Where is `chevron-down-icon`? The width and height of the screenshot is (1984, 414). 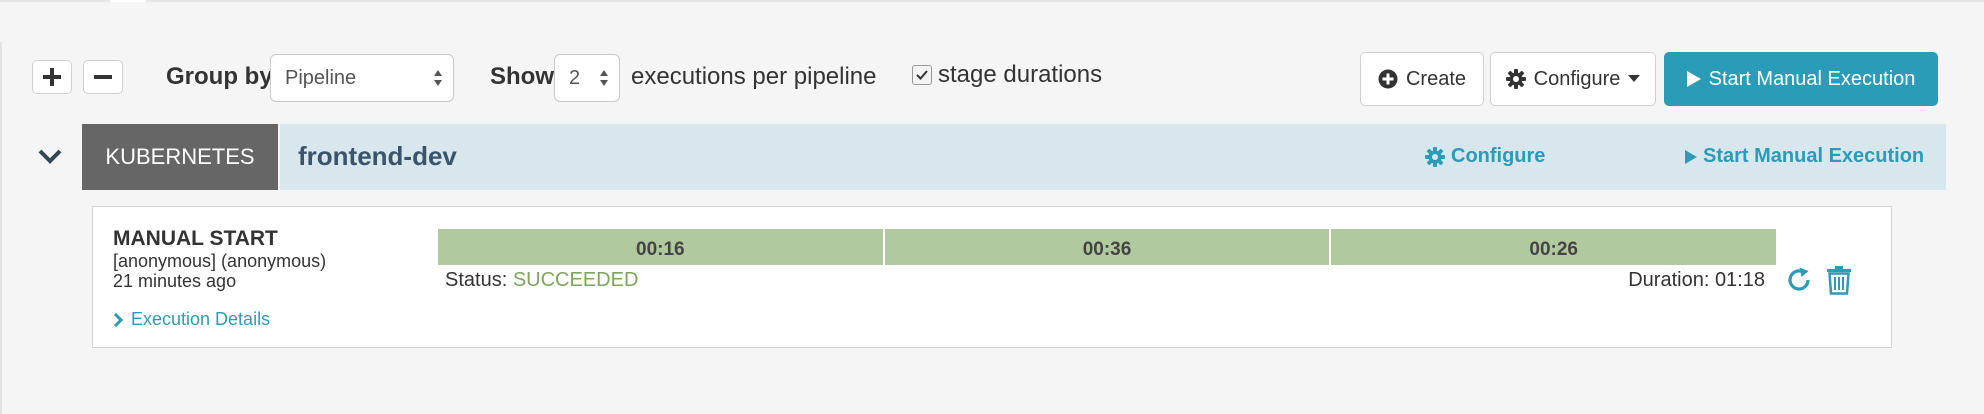 chevron-down-icon is located at coordinates (50, 156).